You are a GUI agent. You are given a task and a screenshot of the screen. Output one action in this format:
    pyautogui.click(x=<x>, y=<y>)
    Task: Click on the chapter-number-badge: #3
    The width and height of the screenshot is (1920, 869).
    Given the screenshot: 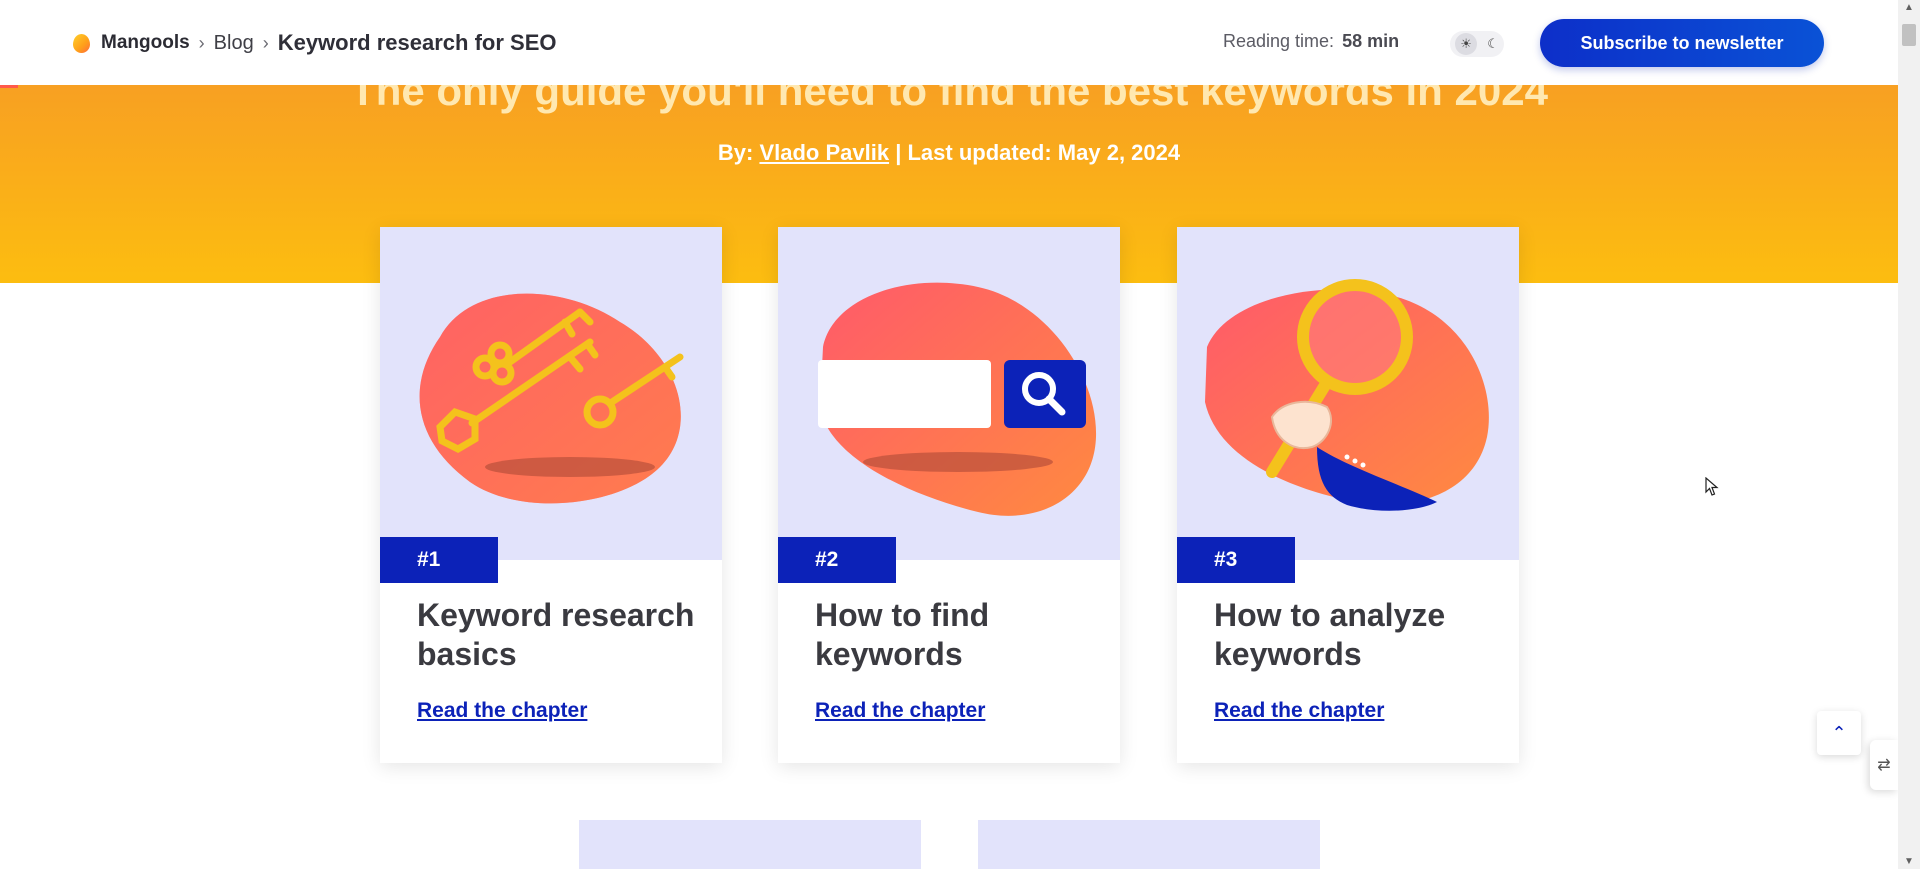 What is the action you would take?
    pyautogui.click(x=1236, y=560)
    